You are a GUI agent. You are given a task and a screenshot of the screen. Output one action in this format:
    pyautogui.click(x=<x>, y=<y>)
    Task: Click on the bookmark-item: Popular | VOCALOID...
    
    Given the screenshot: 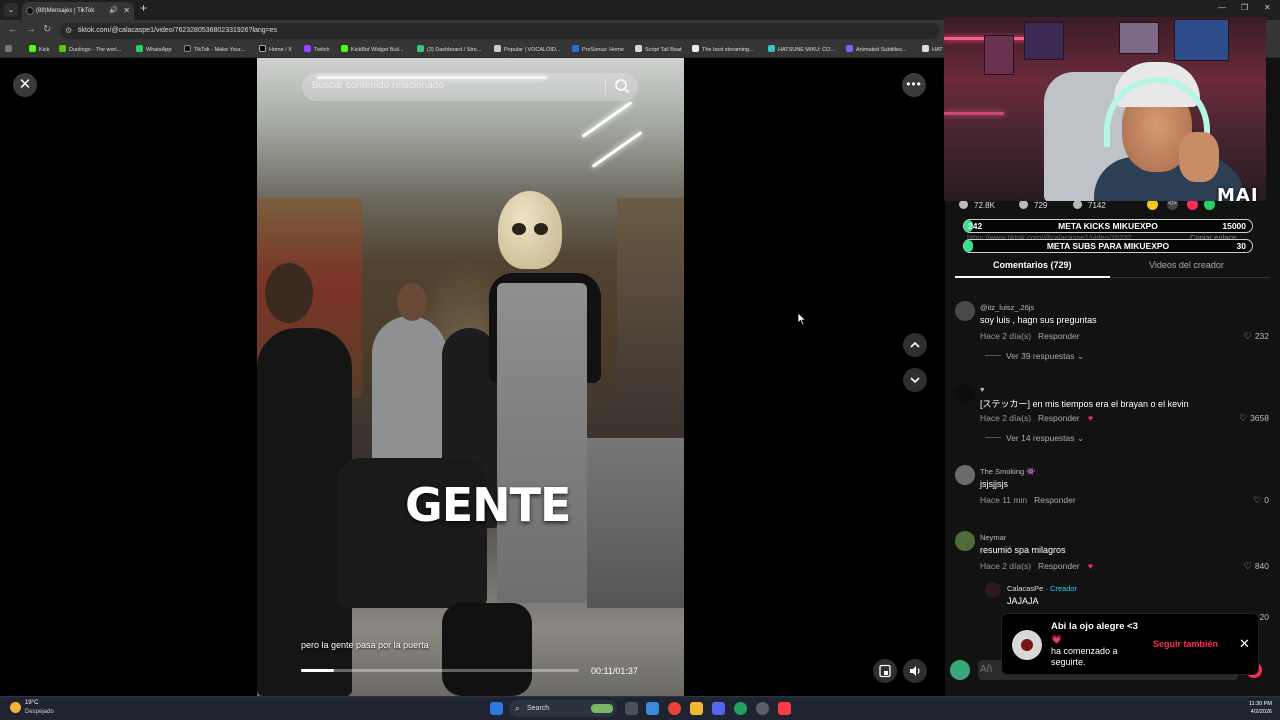 What is the action you would take?
    pyautogui.click(x=527, y=50)
    